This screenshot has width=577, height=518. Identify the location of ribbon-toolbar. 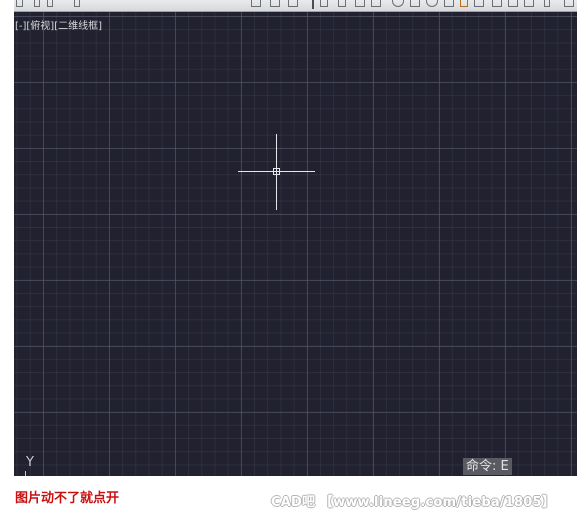
(295, 6).